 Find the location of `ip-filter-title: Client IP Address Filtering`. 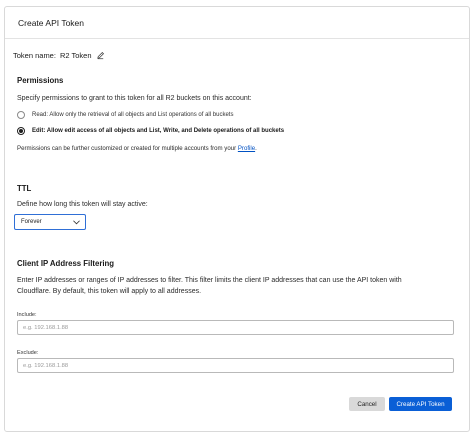

ip-filter-title: Client IP Address Filtering is located at coordinates (66, 263).